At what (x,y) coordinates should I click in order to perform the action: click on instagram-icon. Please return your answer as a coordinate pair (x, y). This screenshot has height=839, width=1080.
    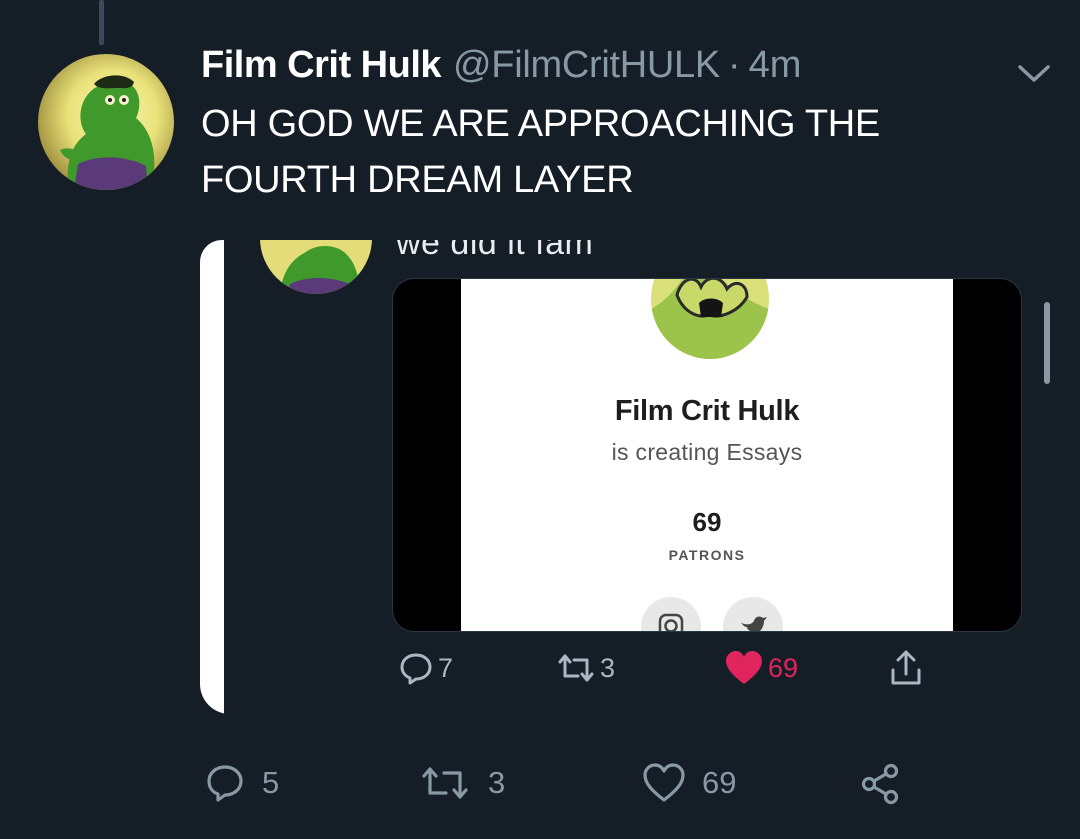
    Looking at the image, I should click on (671, 614).